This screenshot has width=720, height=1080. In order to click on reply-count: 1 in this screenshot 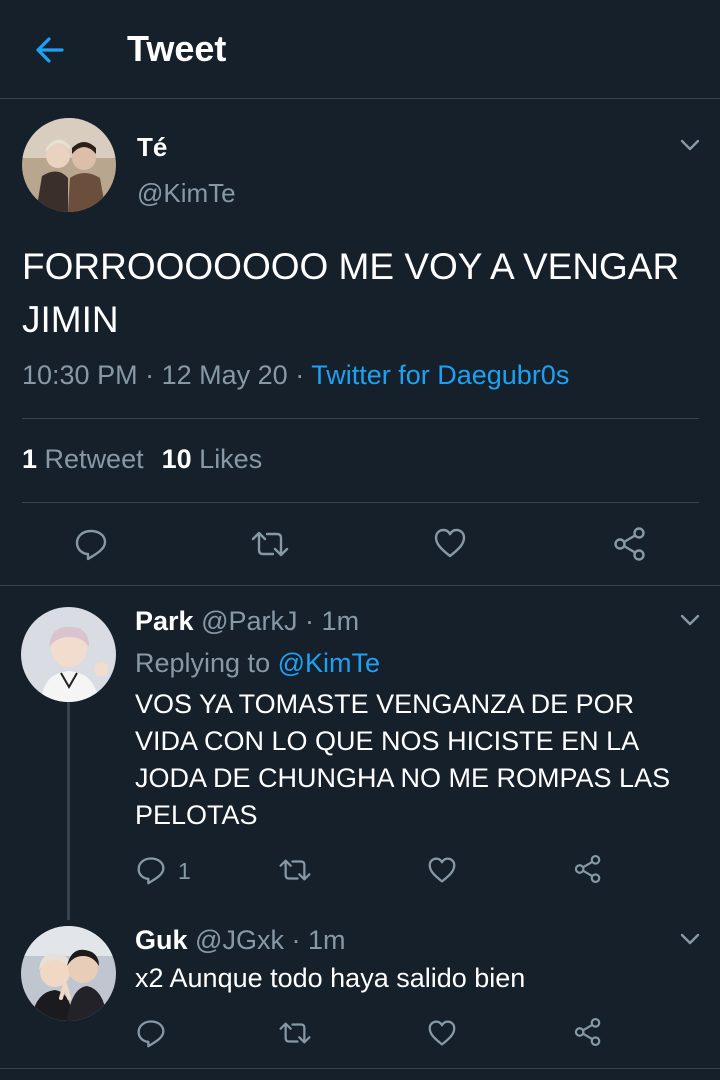, I will do `click(184, 871)`.